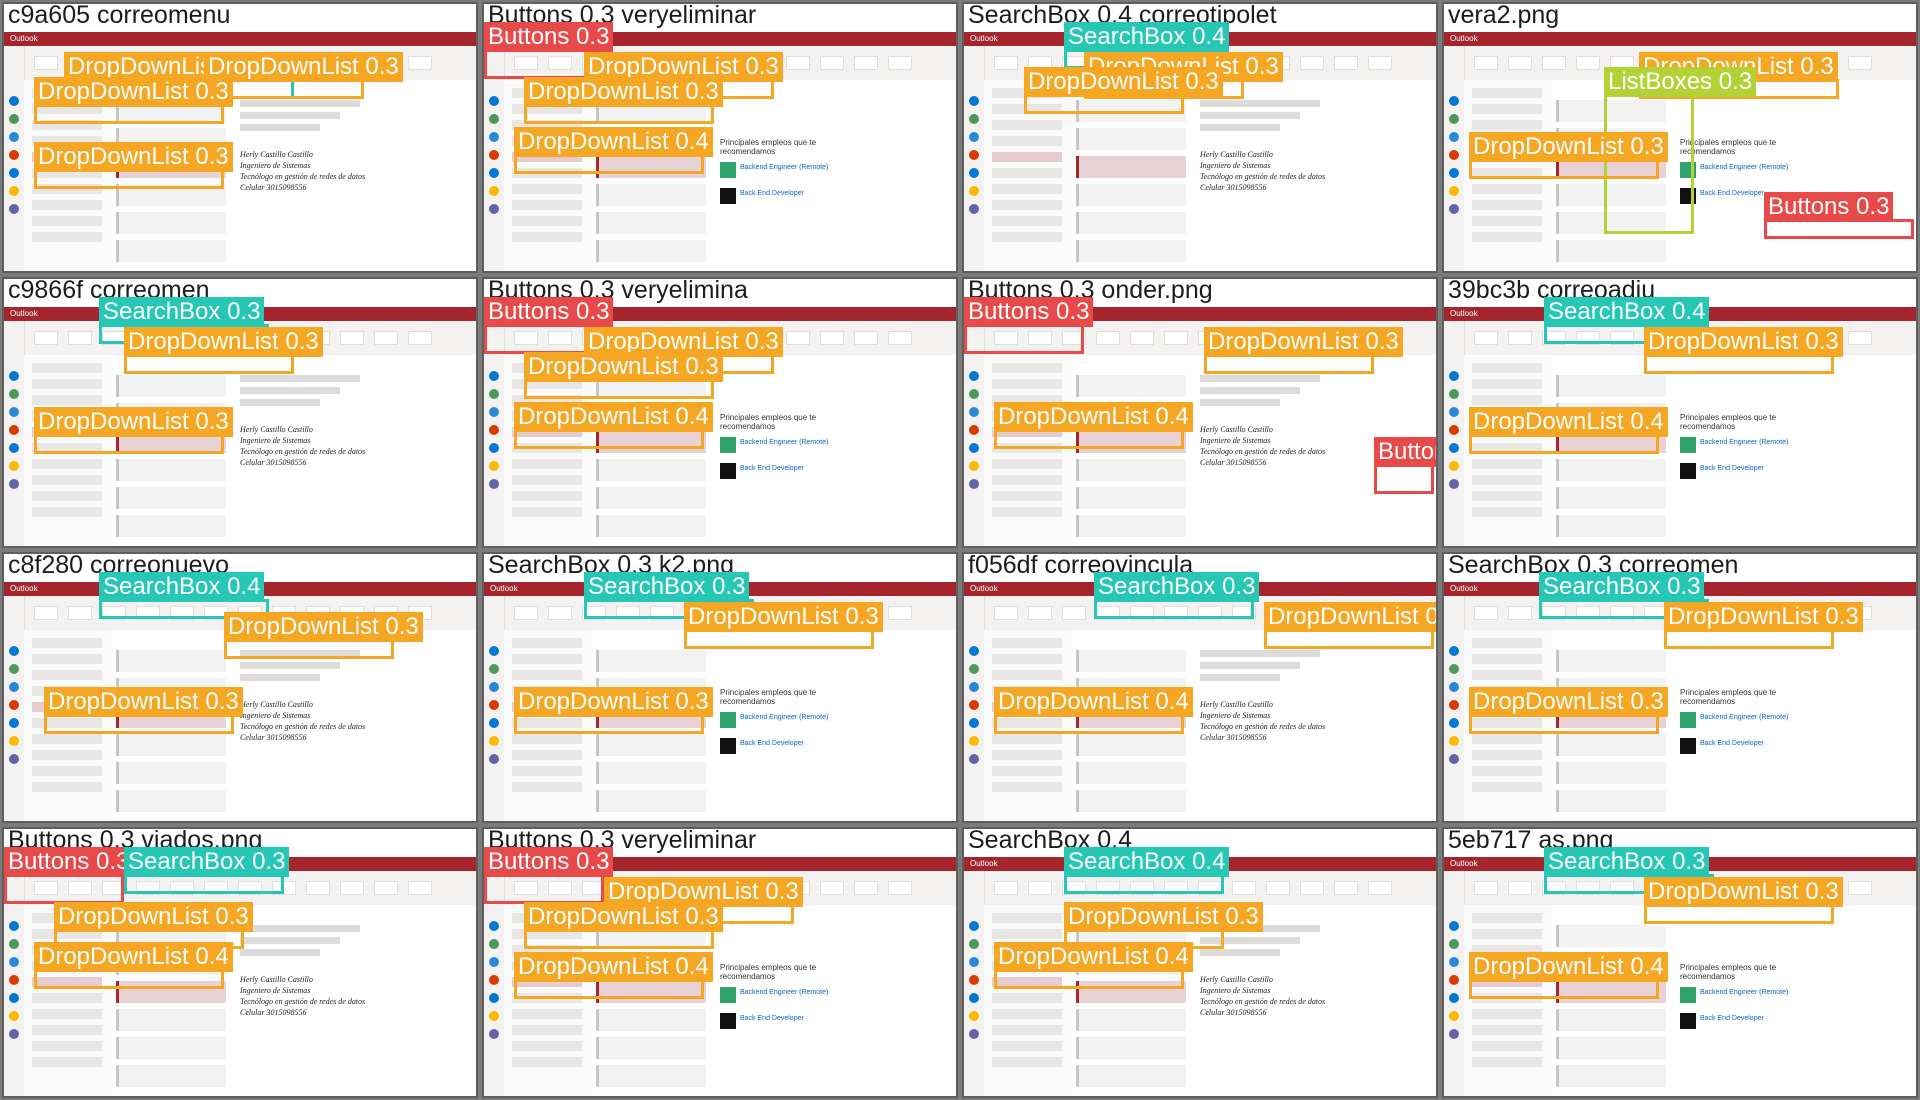 The width and height of the screenshot is (1920, 1100). I want to click on job-title-link: Back End Developer, so click(1732, 193).